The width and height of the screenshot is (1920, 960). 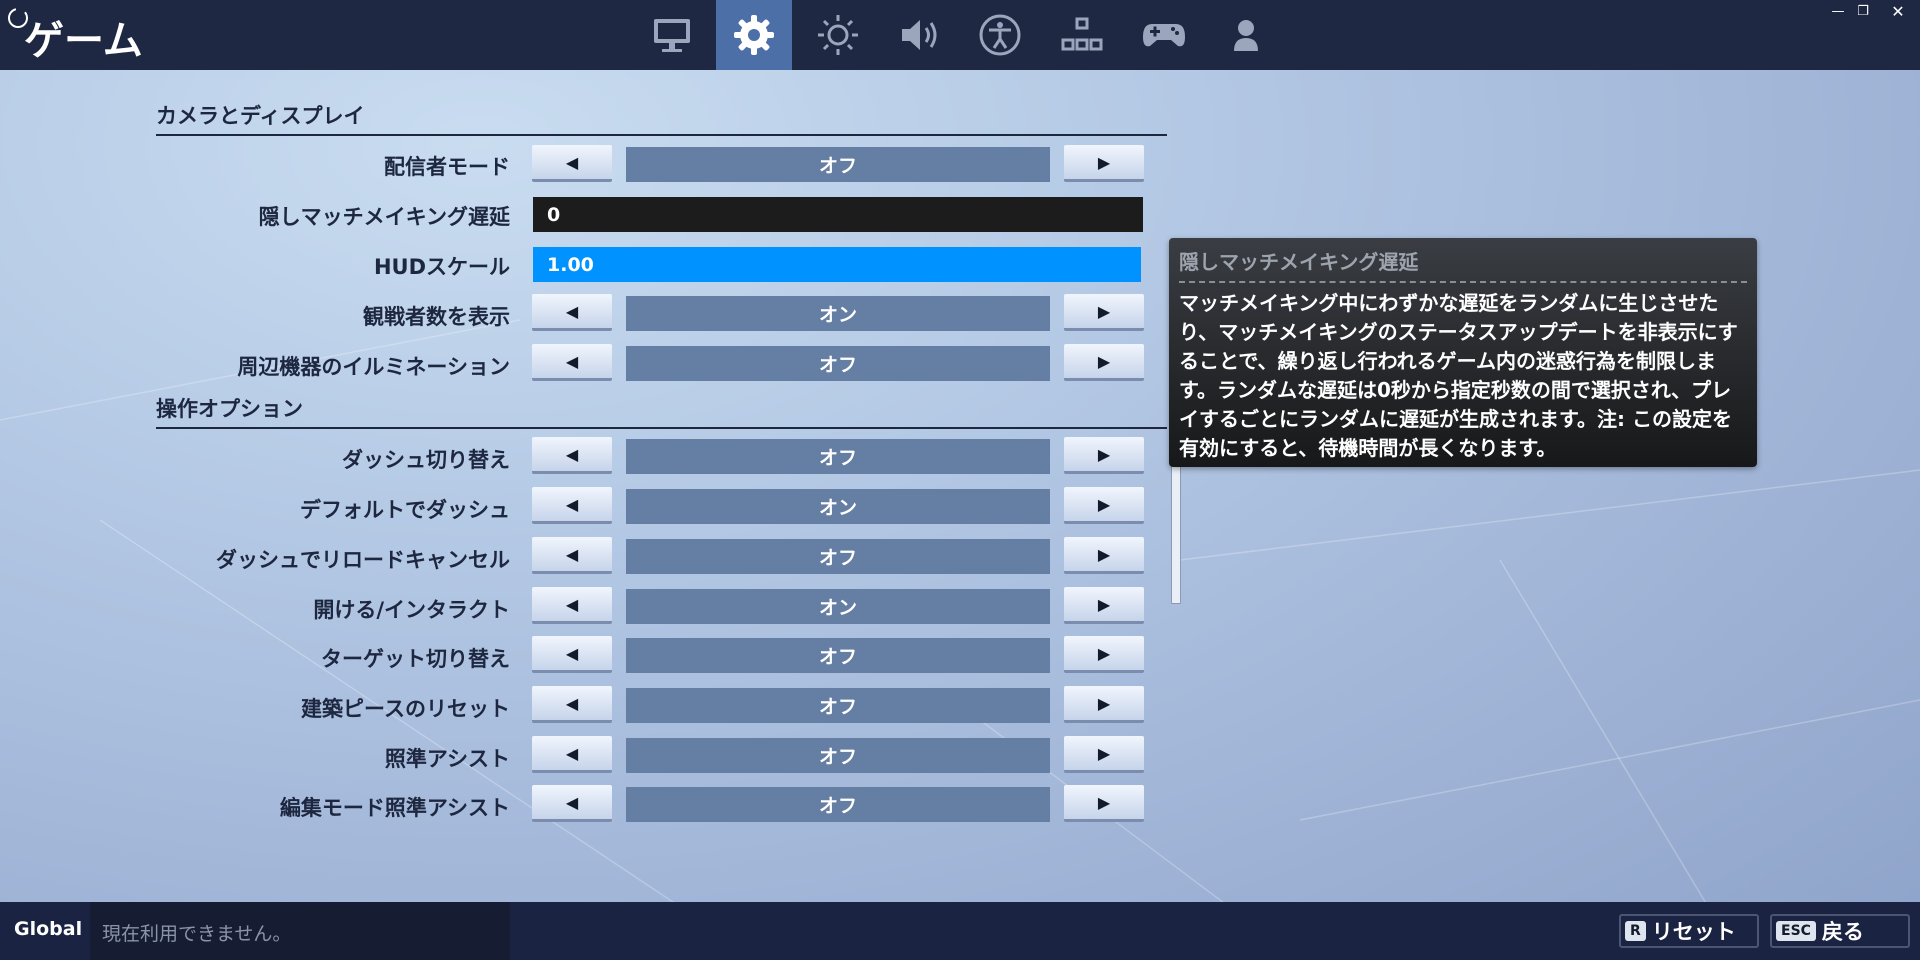 I want to click on aim-assist-prev-button: ◀, so click(x=572, y=754).